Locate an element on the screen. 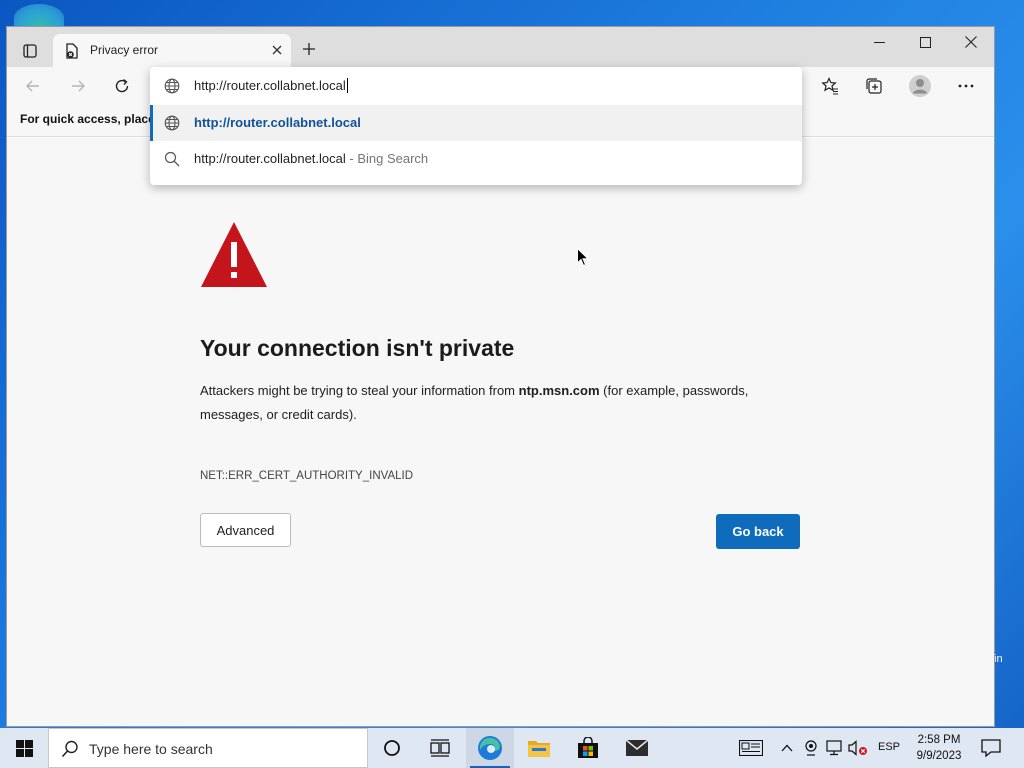 This screenshot has height=768, width=1024. address-input: http://router.collabnet.local is located at coordinates (476, 86).